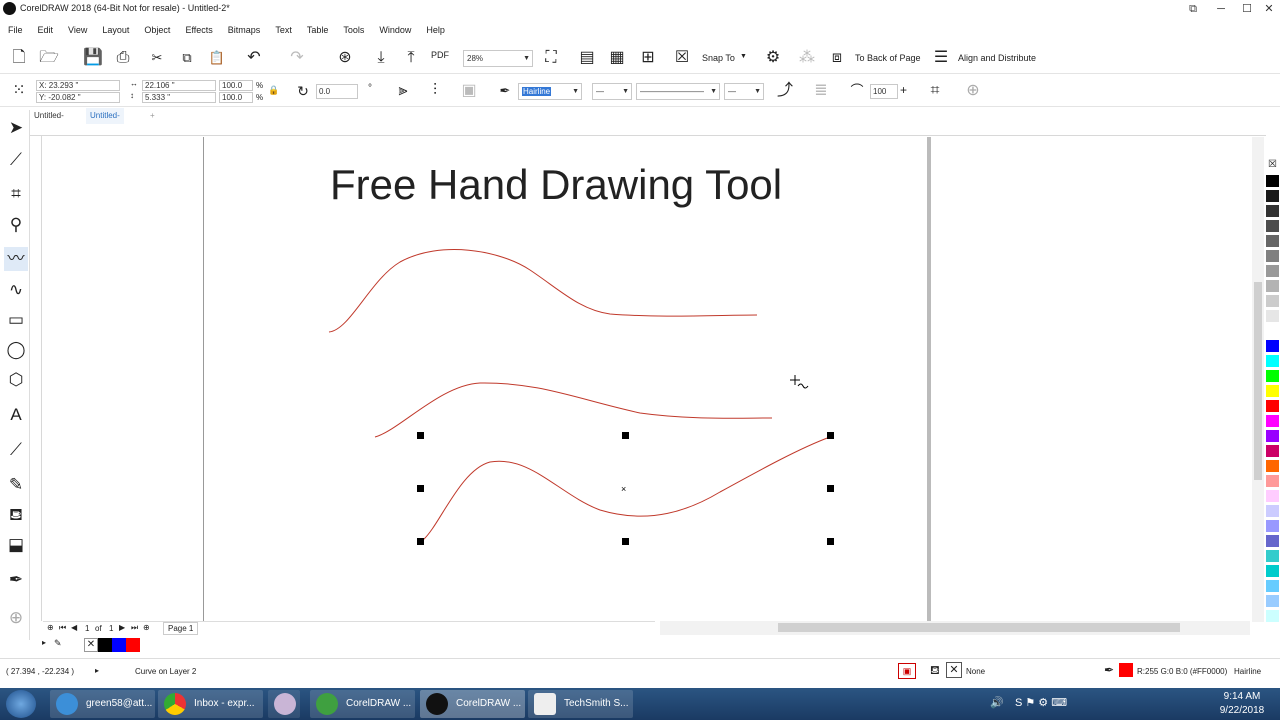 Image resolution: width=1280 pixels, height=720 pixels. I want to click on horizontal-scrollbar, so click(955, 628).